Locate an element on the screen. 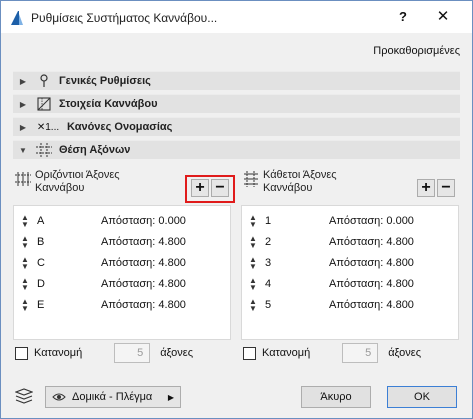 This screenshot has width=473, height=419. list-item: ▲ ▼ 2 Απόσταση: 4.800 is located at coordinates (350, 241).